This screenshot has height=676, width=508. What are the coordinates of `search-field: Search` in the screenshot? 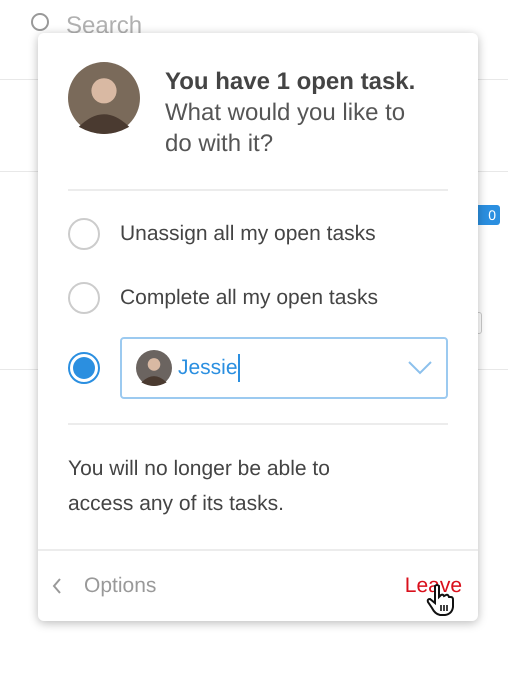 It's located at (111, 26).